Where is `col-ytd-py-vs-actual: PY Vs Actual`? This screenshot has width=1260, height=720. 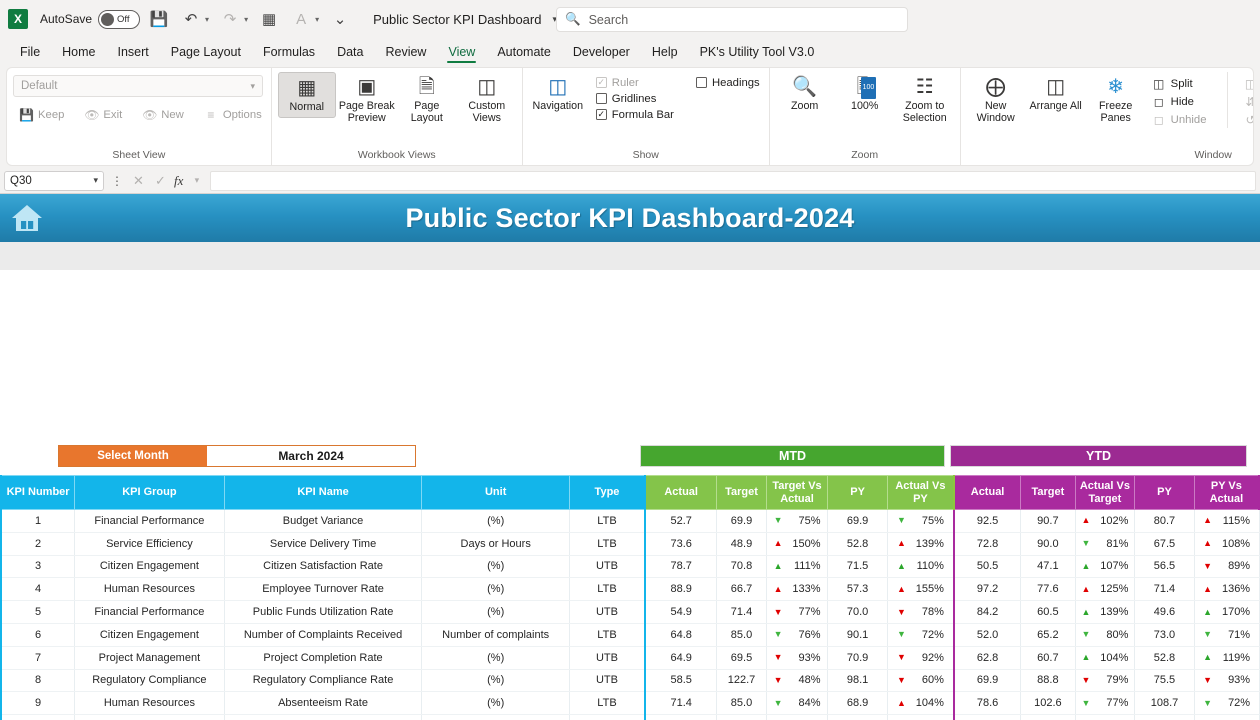
col-ytd-py-vs-actual: PY Vs Actual is located at coordinates (1226, 492).